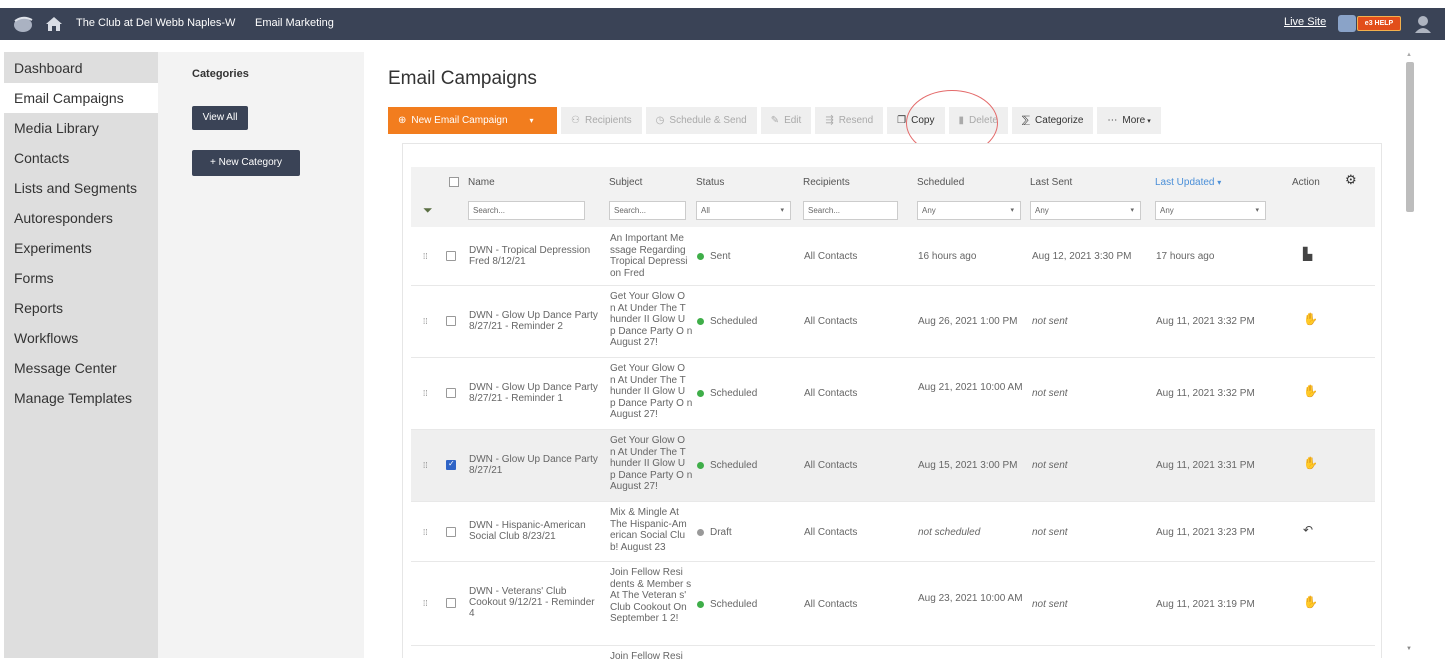 The width and height of the screenshot is (1445, 666). I want to click on resend-button: ⇶ Resend, so click(849, 120).